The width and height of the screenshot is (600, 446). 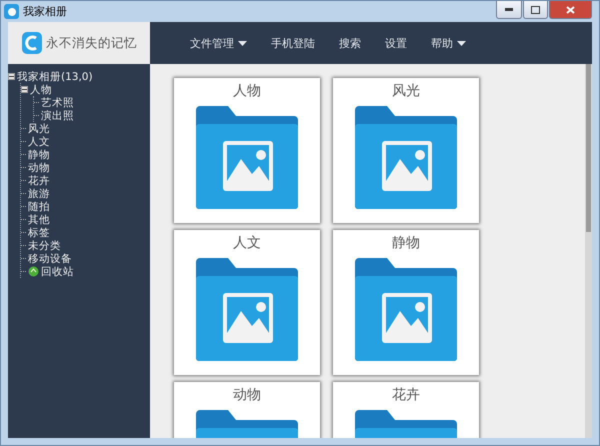 I want to click on album-card: 人物, so click(x=247, y=150).